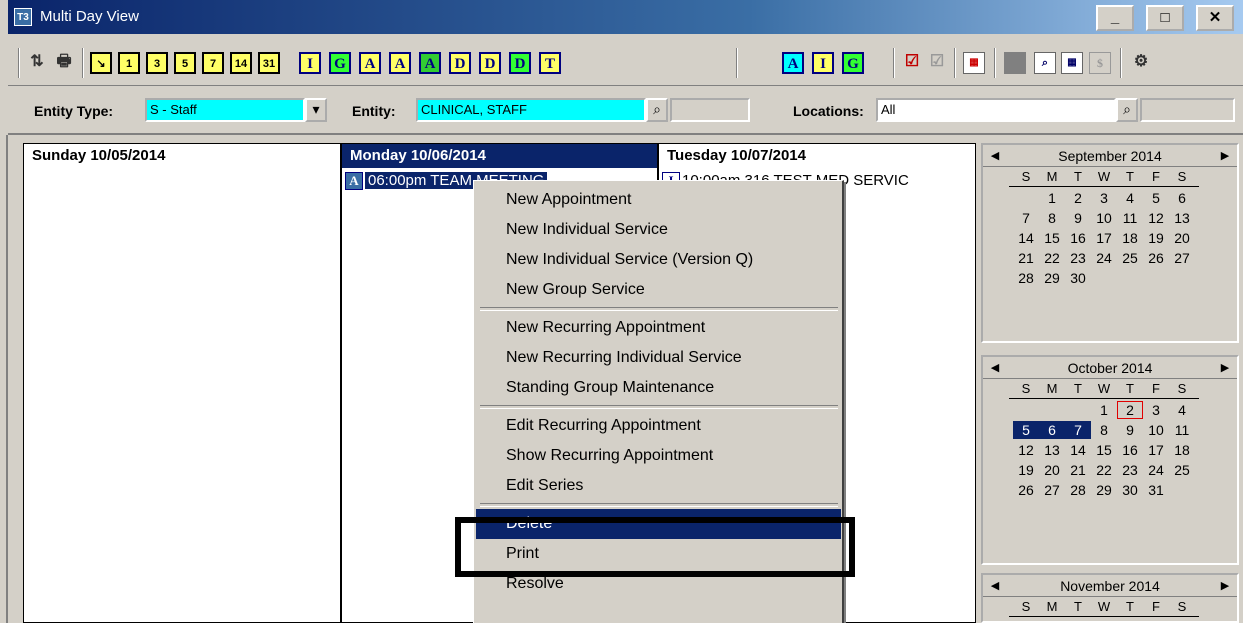 Image resolution: width=1243 pixels, height=623 pixels. What do you see at coordinates (340, 63) in the screenshot?
I see `letter-g-button: G` at bounding box center [340, 63].